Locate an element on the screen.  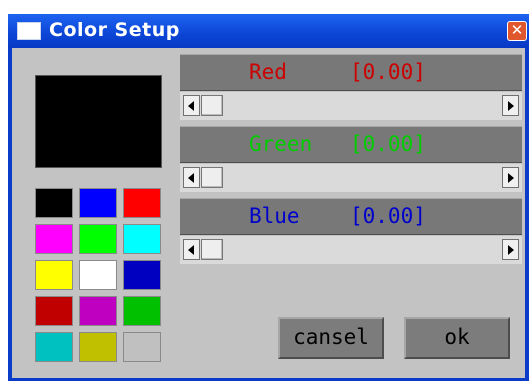
title-bar: Color Setup ✕ is located at coordinates (268, 31).